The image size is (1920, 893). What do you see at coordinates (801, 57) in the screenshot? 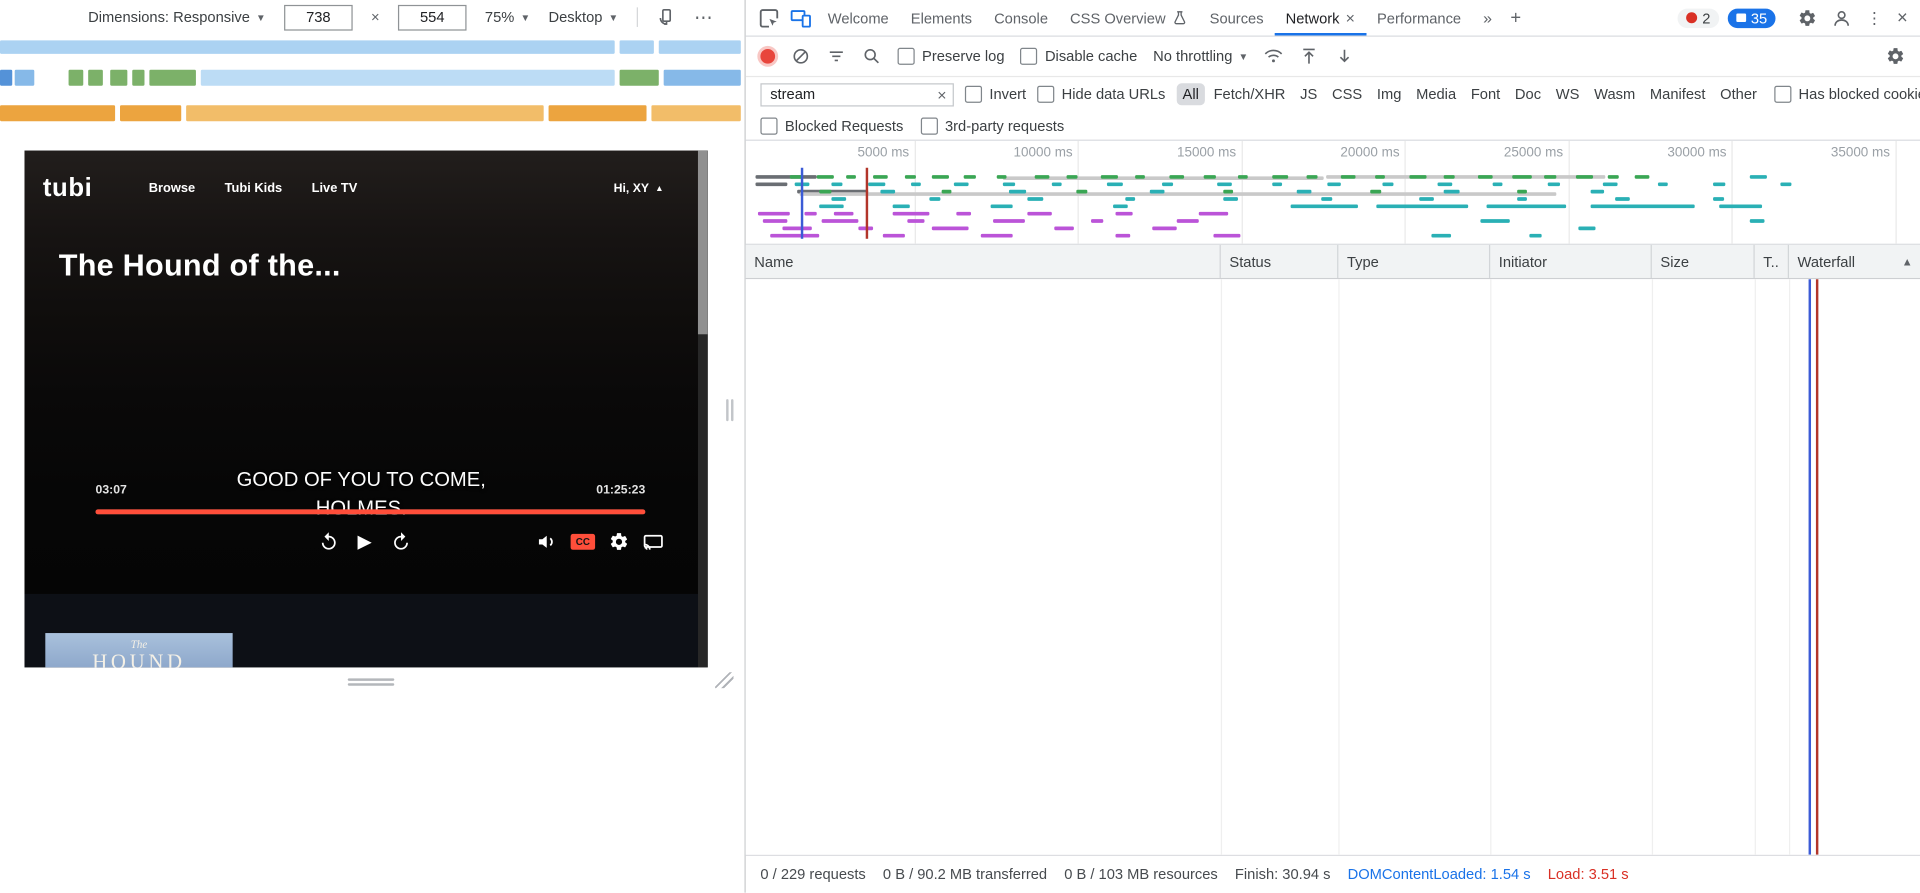
I see `clear-icon` at bounding box center [801, 57].